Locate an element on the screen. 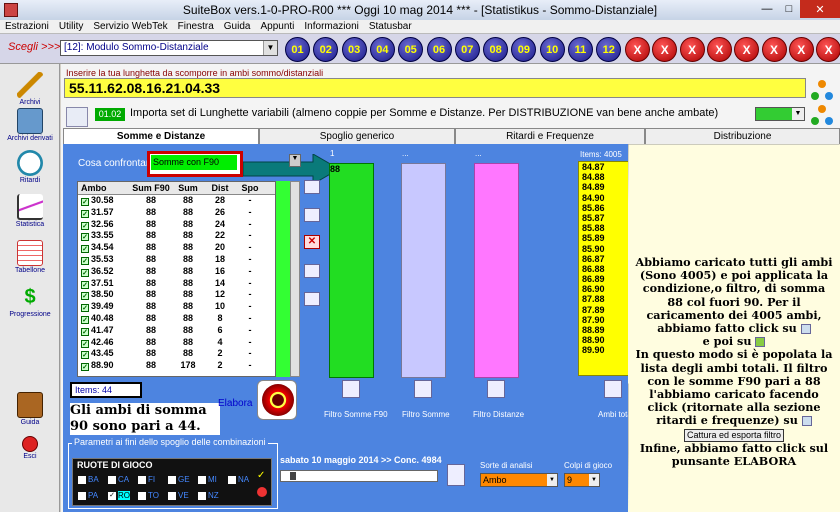 This screenshot has height=512, width=840. module-button-06: 06 is located at coordinates (439, 49).